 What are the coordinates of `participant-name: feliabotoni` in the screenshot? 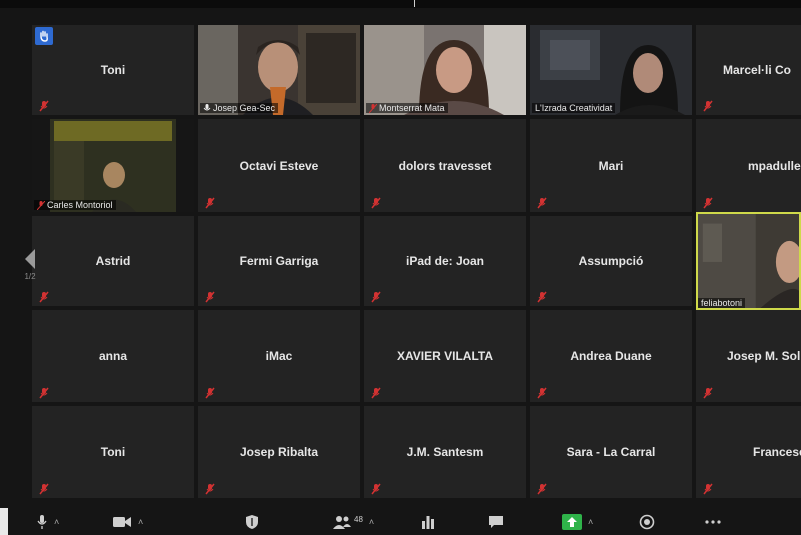 It's located at (722, 303).